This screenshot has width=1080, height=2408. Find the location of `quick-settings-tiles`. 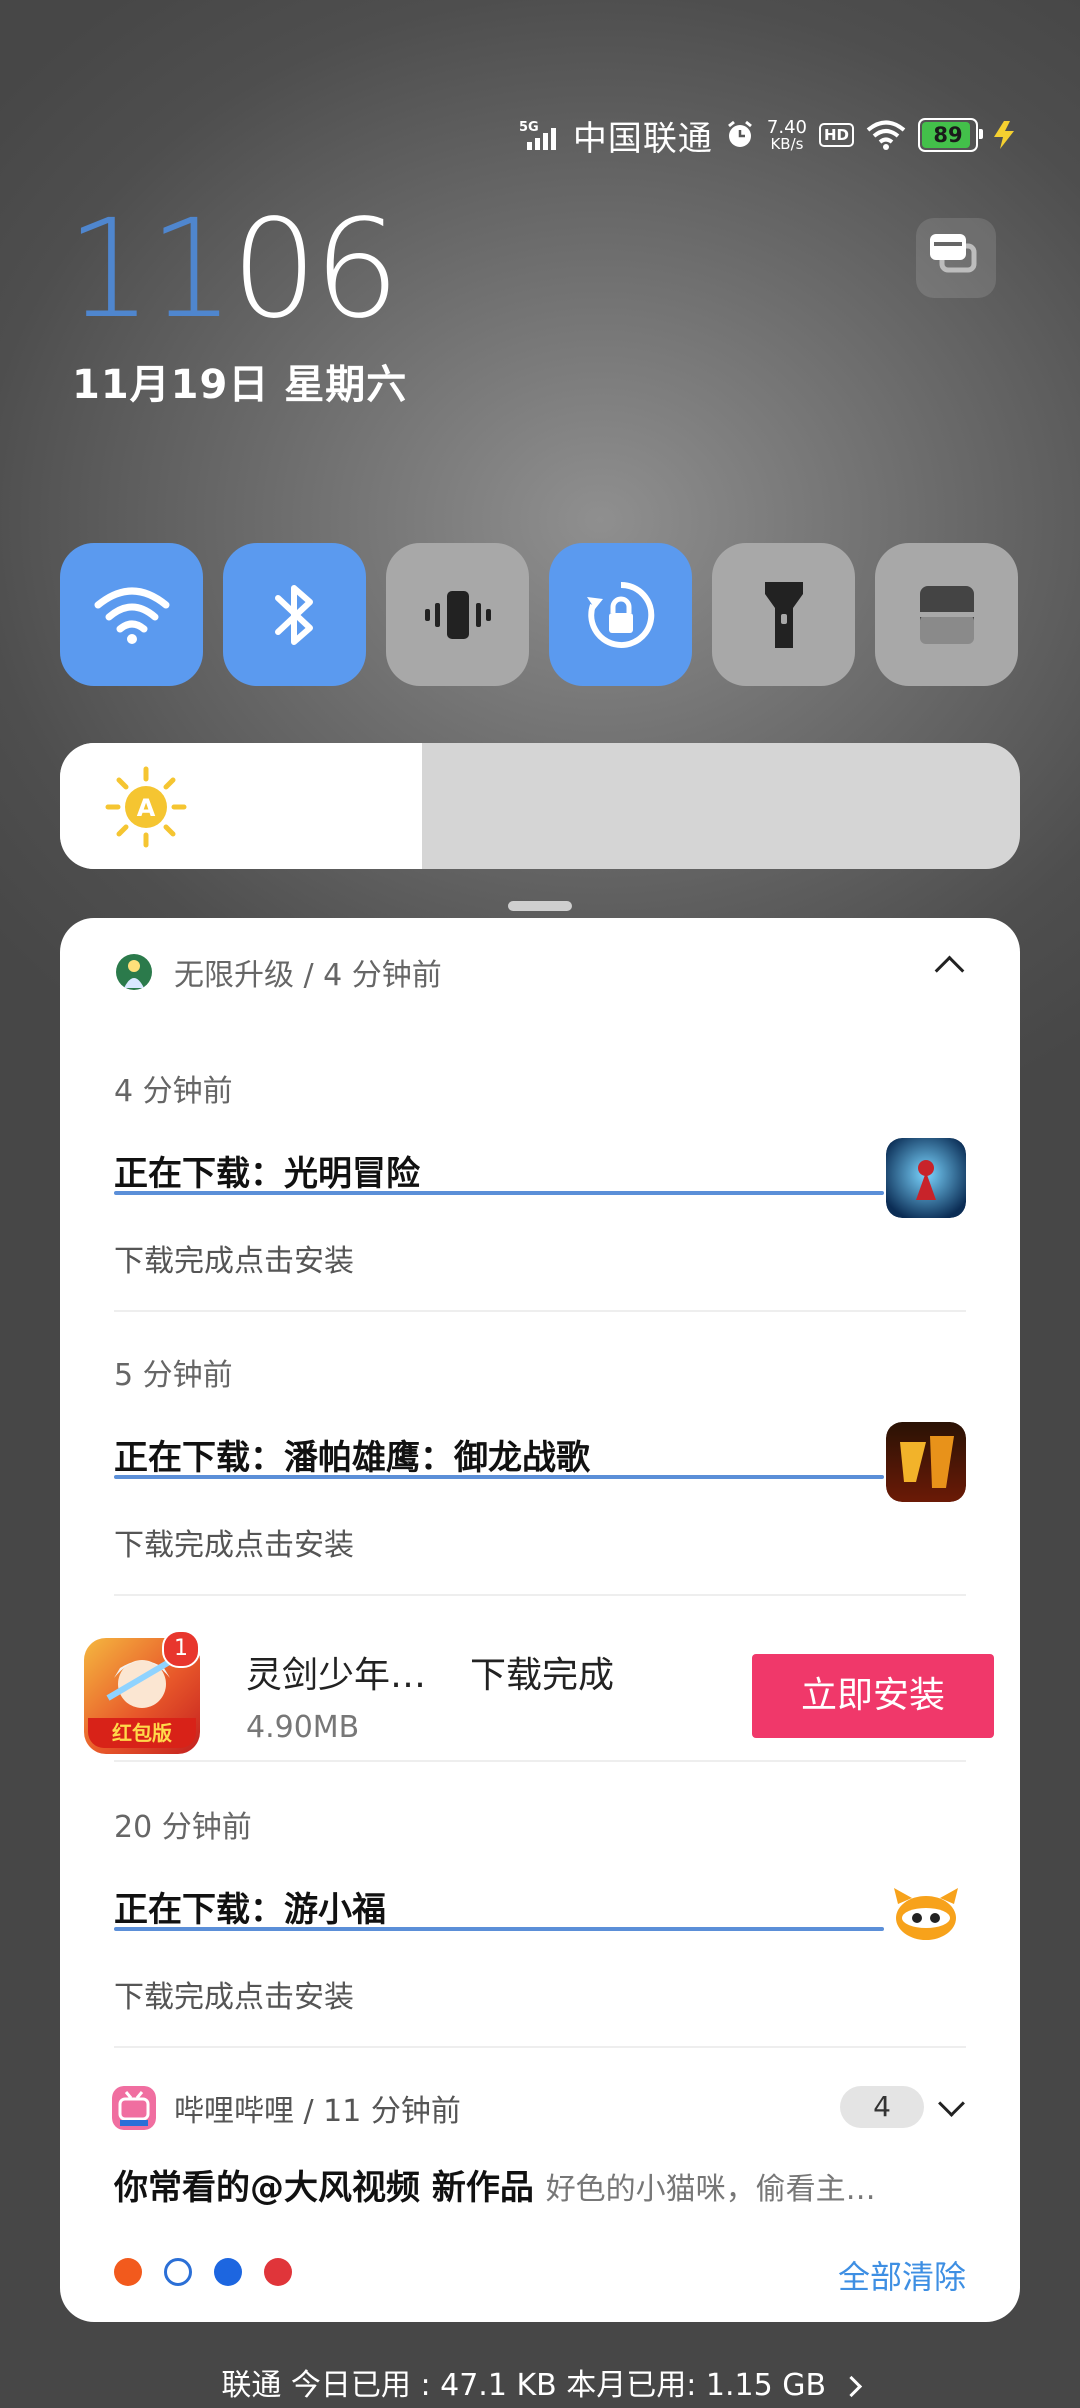

quick-settings-tiles is located at coordinates (539, 614).